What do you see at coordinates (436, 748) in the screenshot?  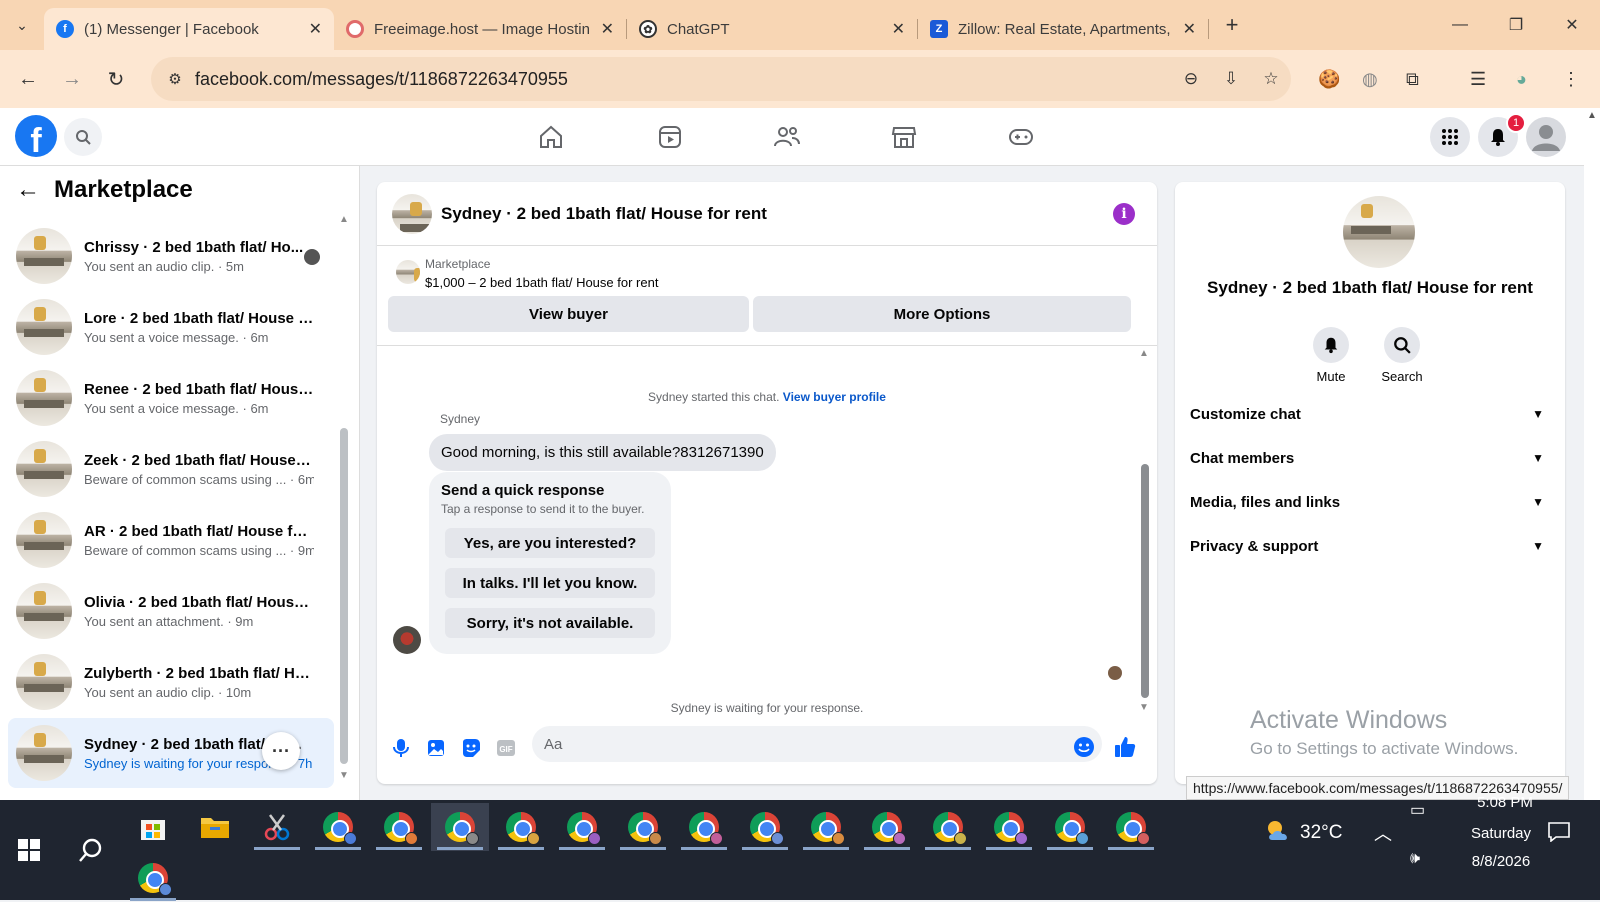 I see `photo-icon` at bounding box center [436, 748].